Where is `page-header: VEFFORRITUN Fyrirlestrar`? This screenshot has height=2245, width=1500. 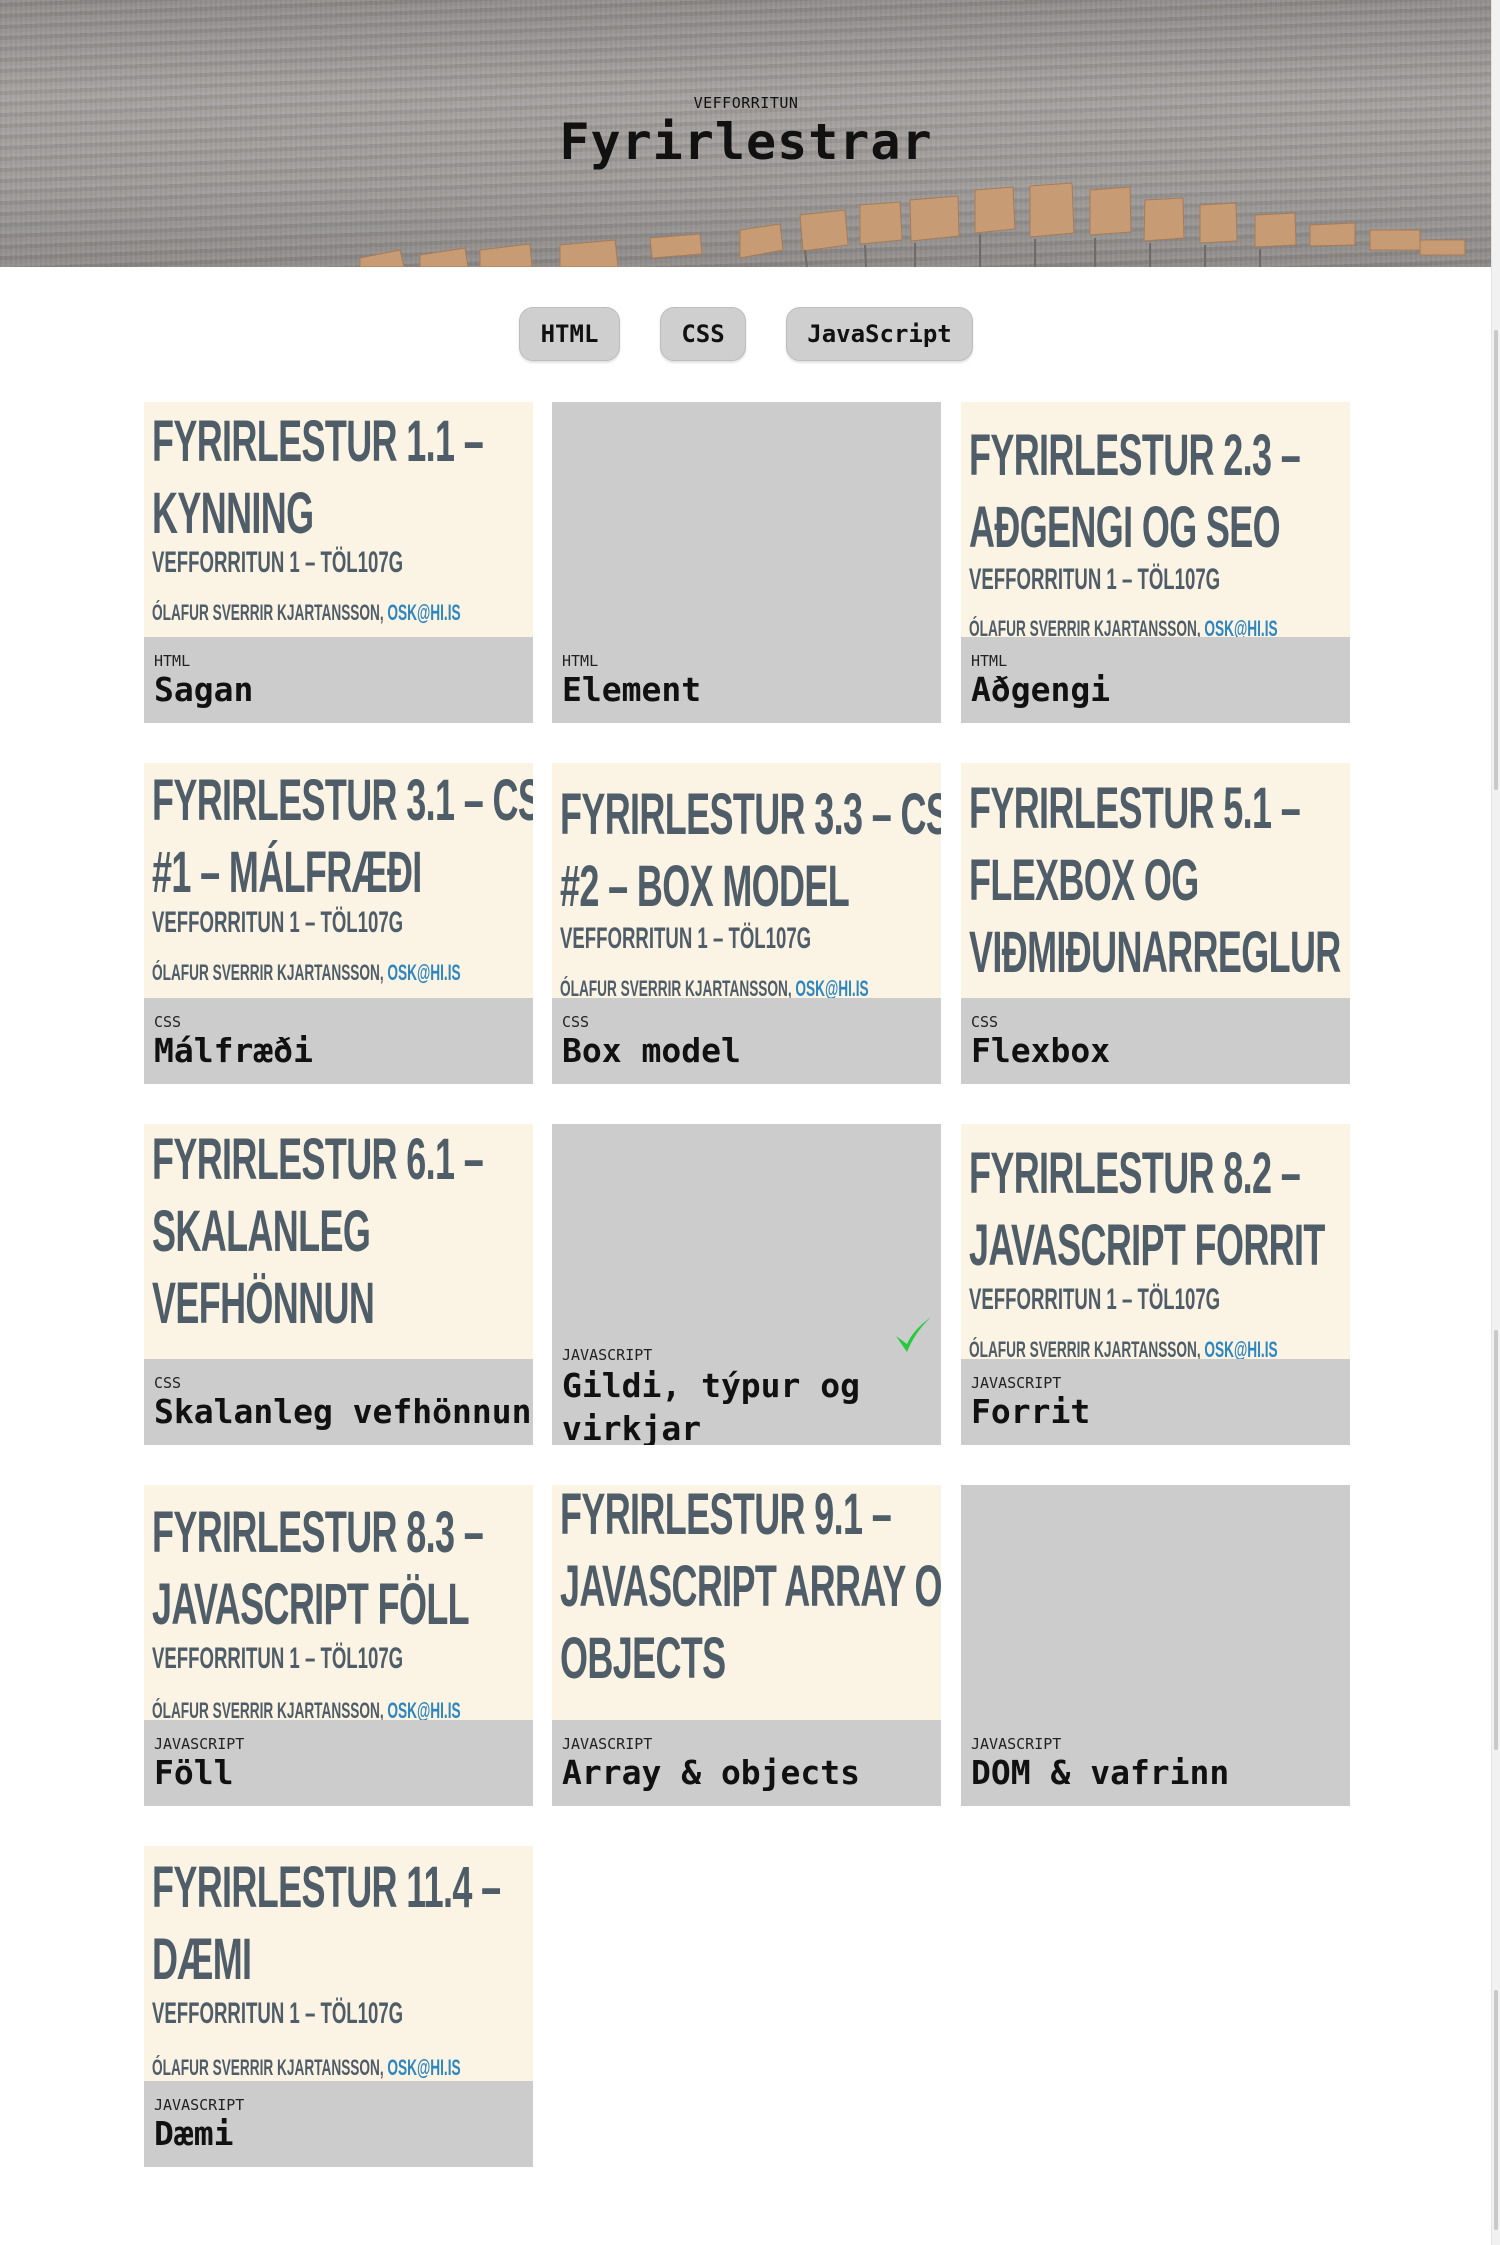
page-header: VEFFORRITUN Fyrirlestrar is located at coordinates (746, 133).